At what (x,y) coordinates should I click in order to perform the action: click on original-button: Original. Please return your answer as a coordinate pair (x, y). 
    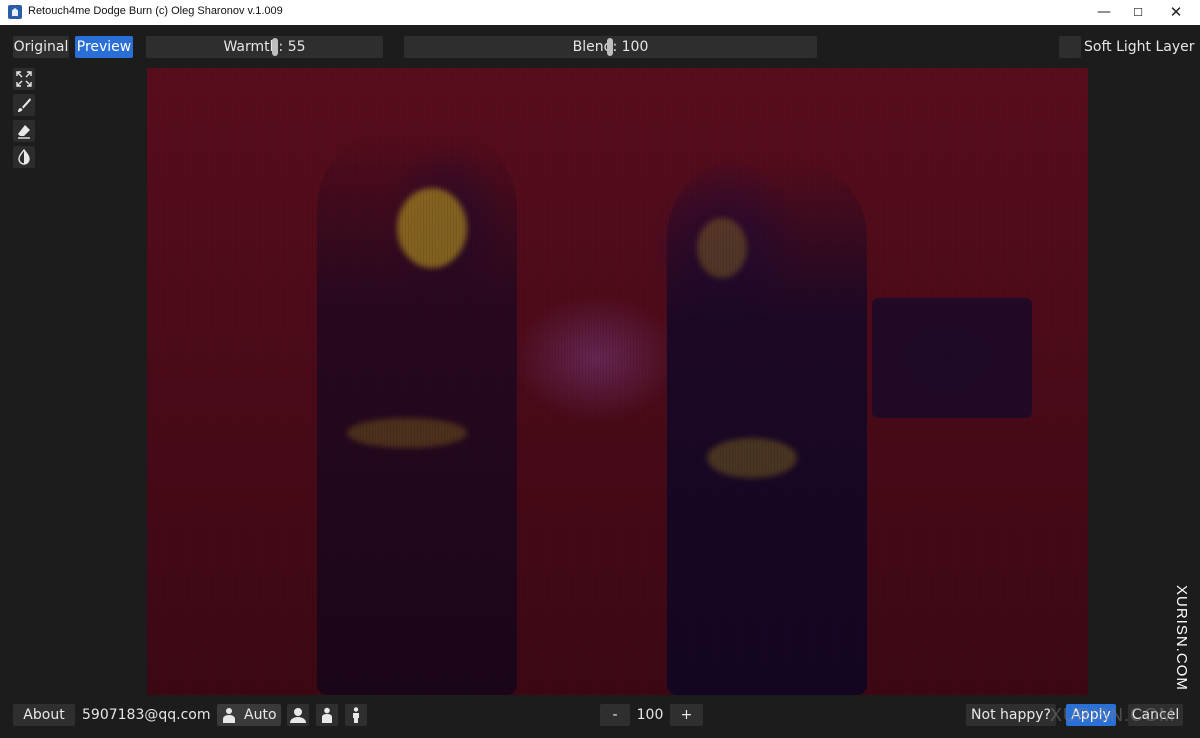
    Looking at the image, I should click on (41, 47).